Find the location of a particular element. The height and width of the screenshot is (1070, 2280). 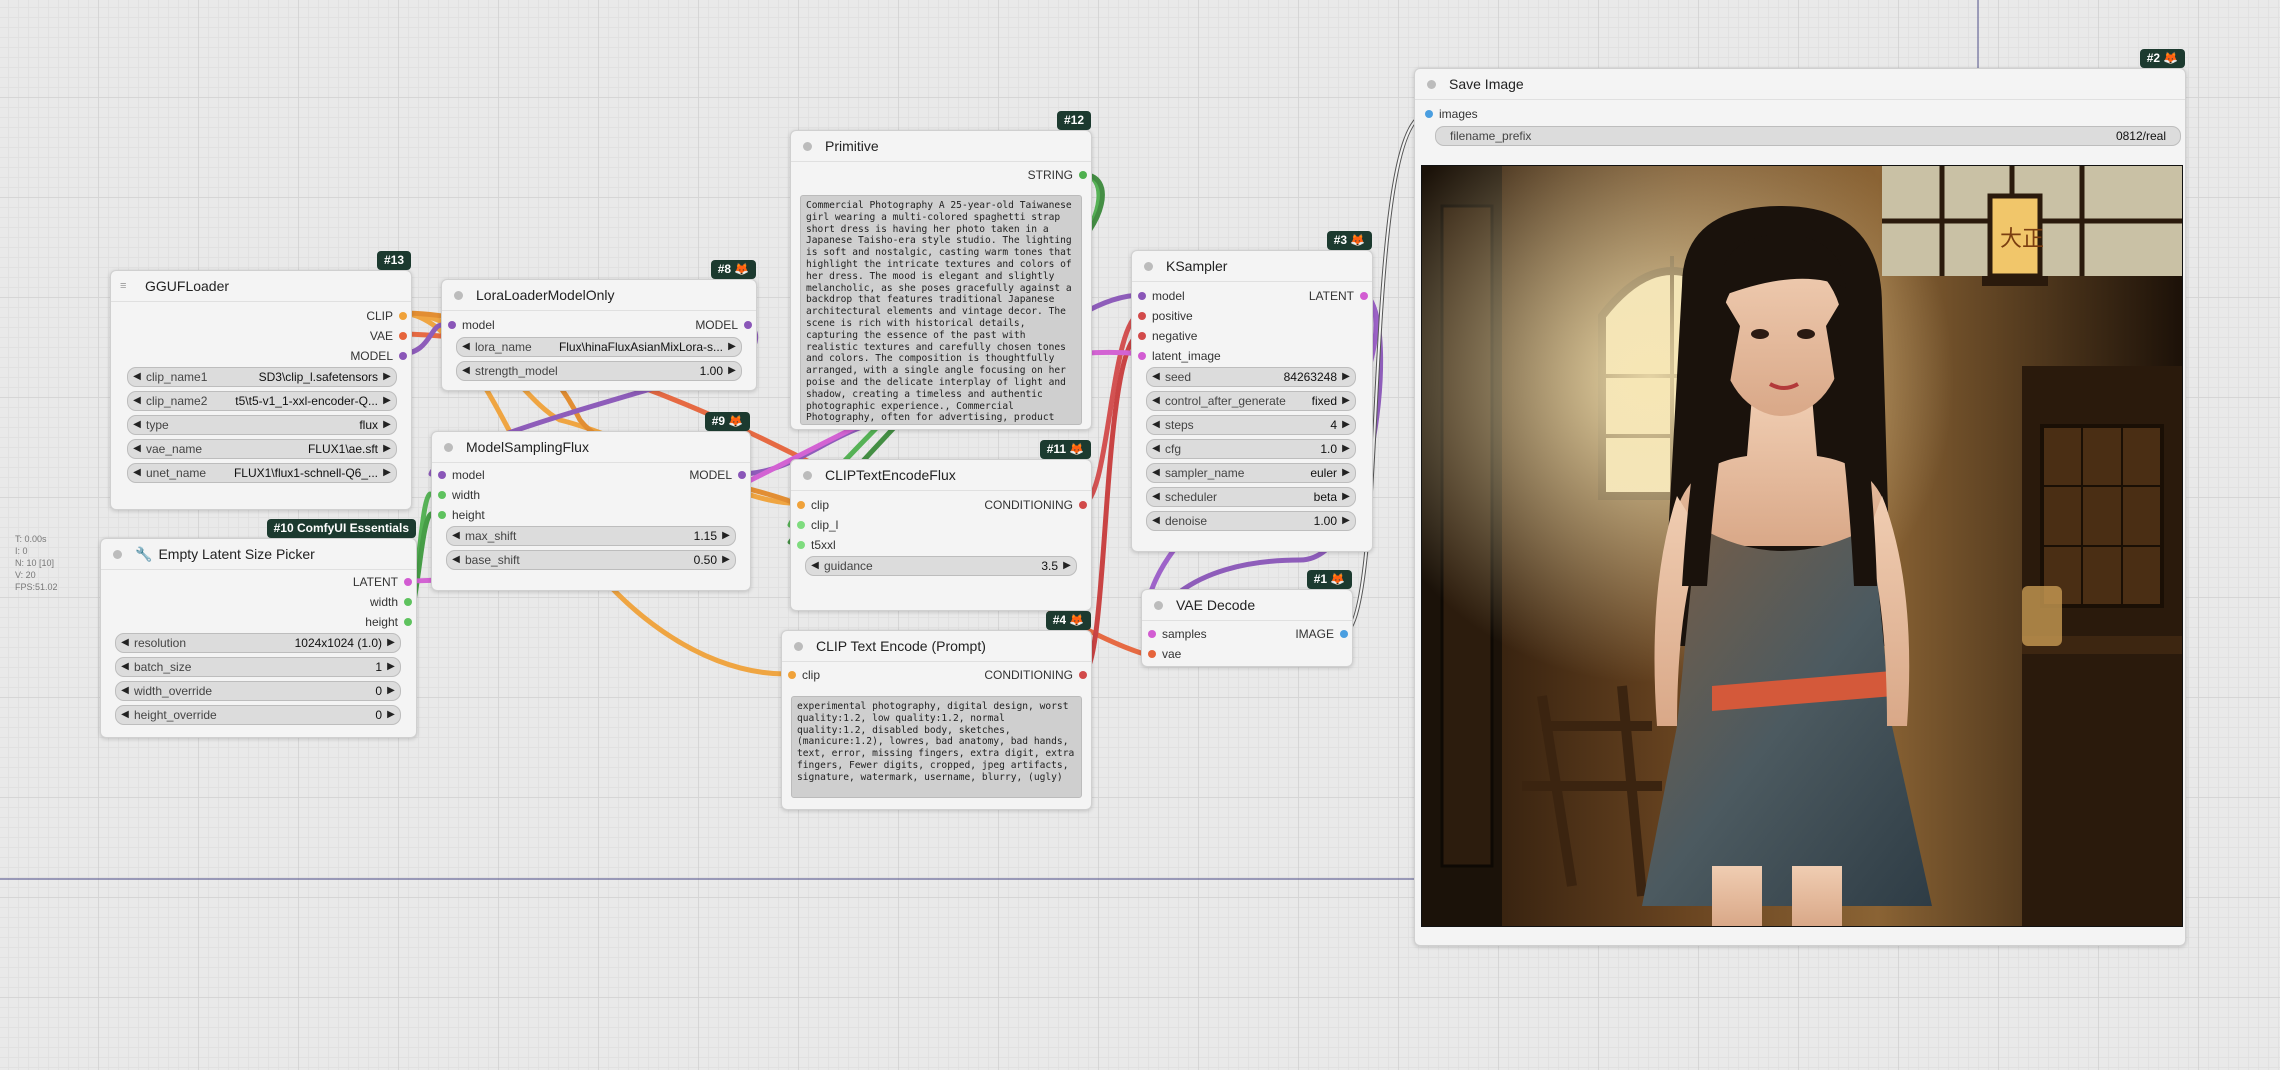

node-title: CLIP Text Encode (Prompt) is located at coordinates (936, 646).